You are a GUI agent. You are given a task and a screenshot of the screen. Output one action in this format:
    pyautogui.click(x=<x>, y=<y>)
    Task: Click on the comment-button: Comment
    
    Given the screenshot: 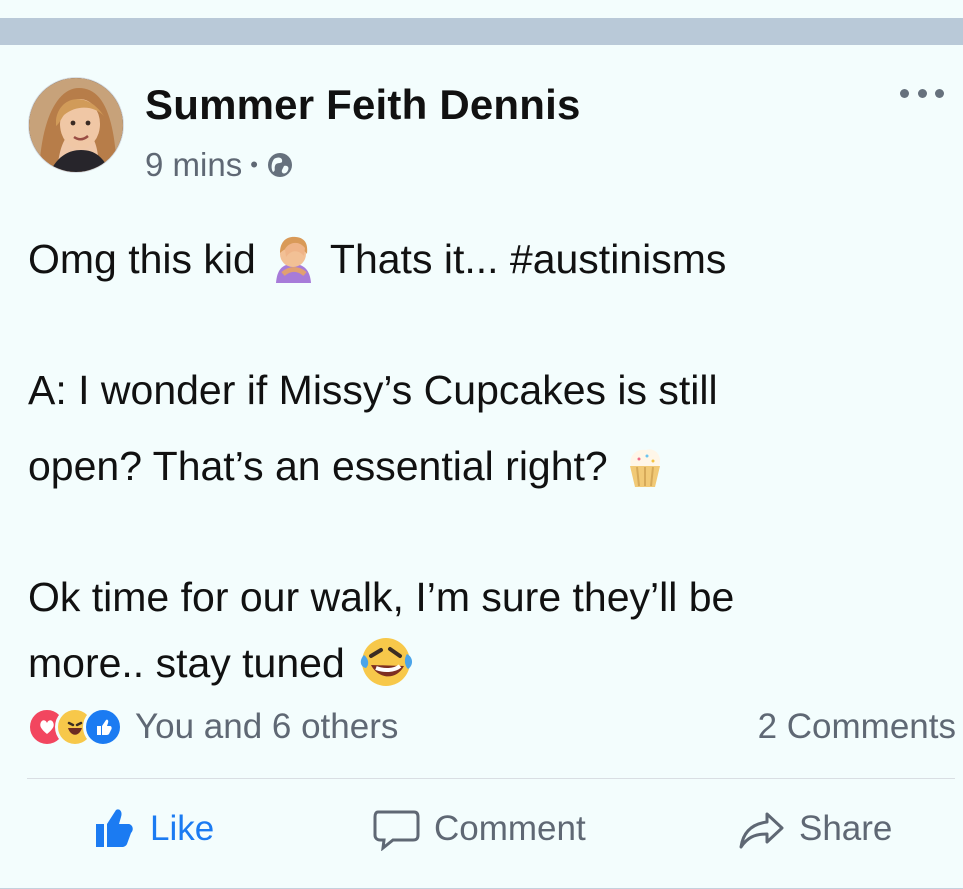 What is the action you would take?
    pyautogui.click(x=479, y=829)
    